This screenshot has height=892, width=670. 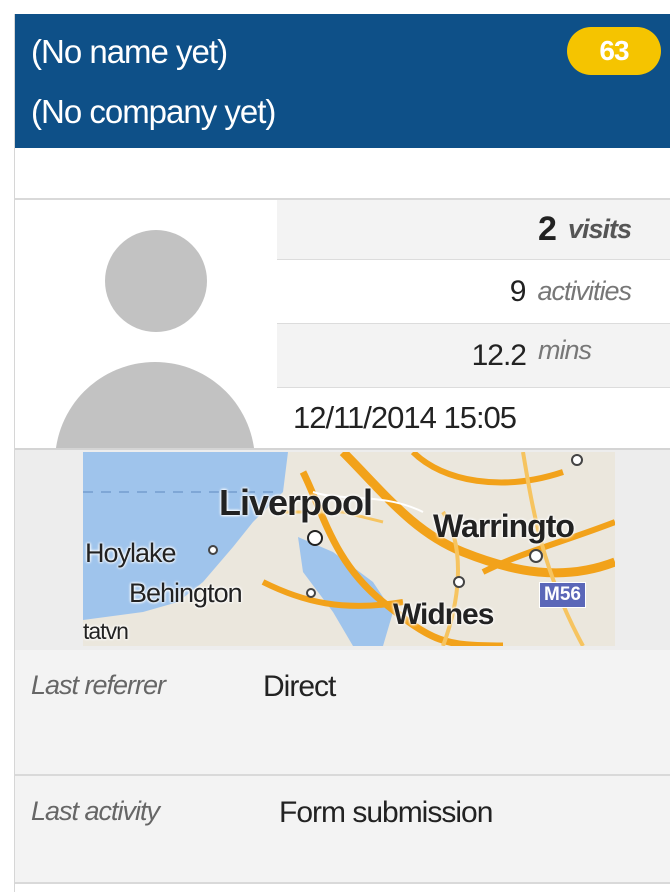 What do you see at coordinates (499, 355) in the screenshot?
I see `time-value: 12.2` at bounding box center [499, 355].